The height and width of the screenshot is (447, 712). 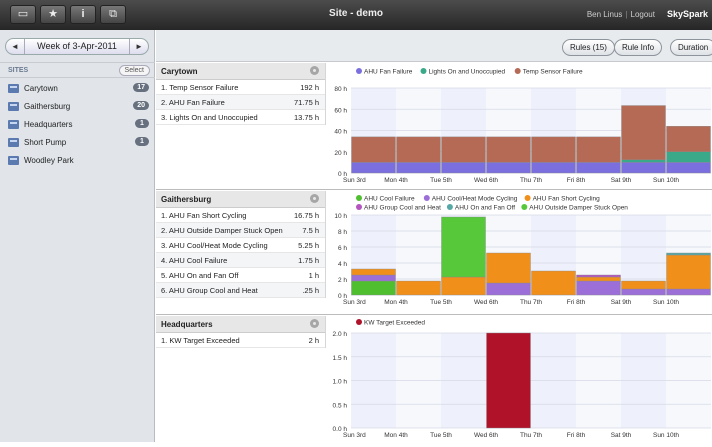 What do you see at coordinates (388, 72) in the screenshot?
I see `legend-label: AHU Fan Failure` at bounding box center [388, 72].